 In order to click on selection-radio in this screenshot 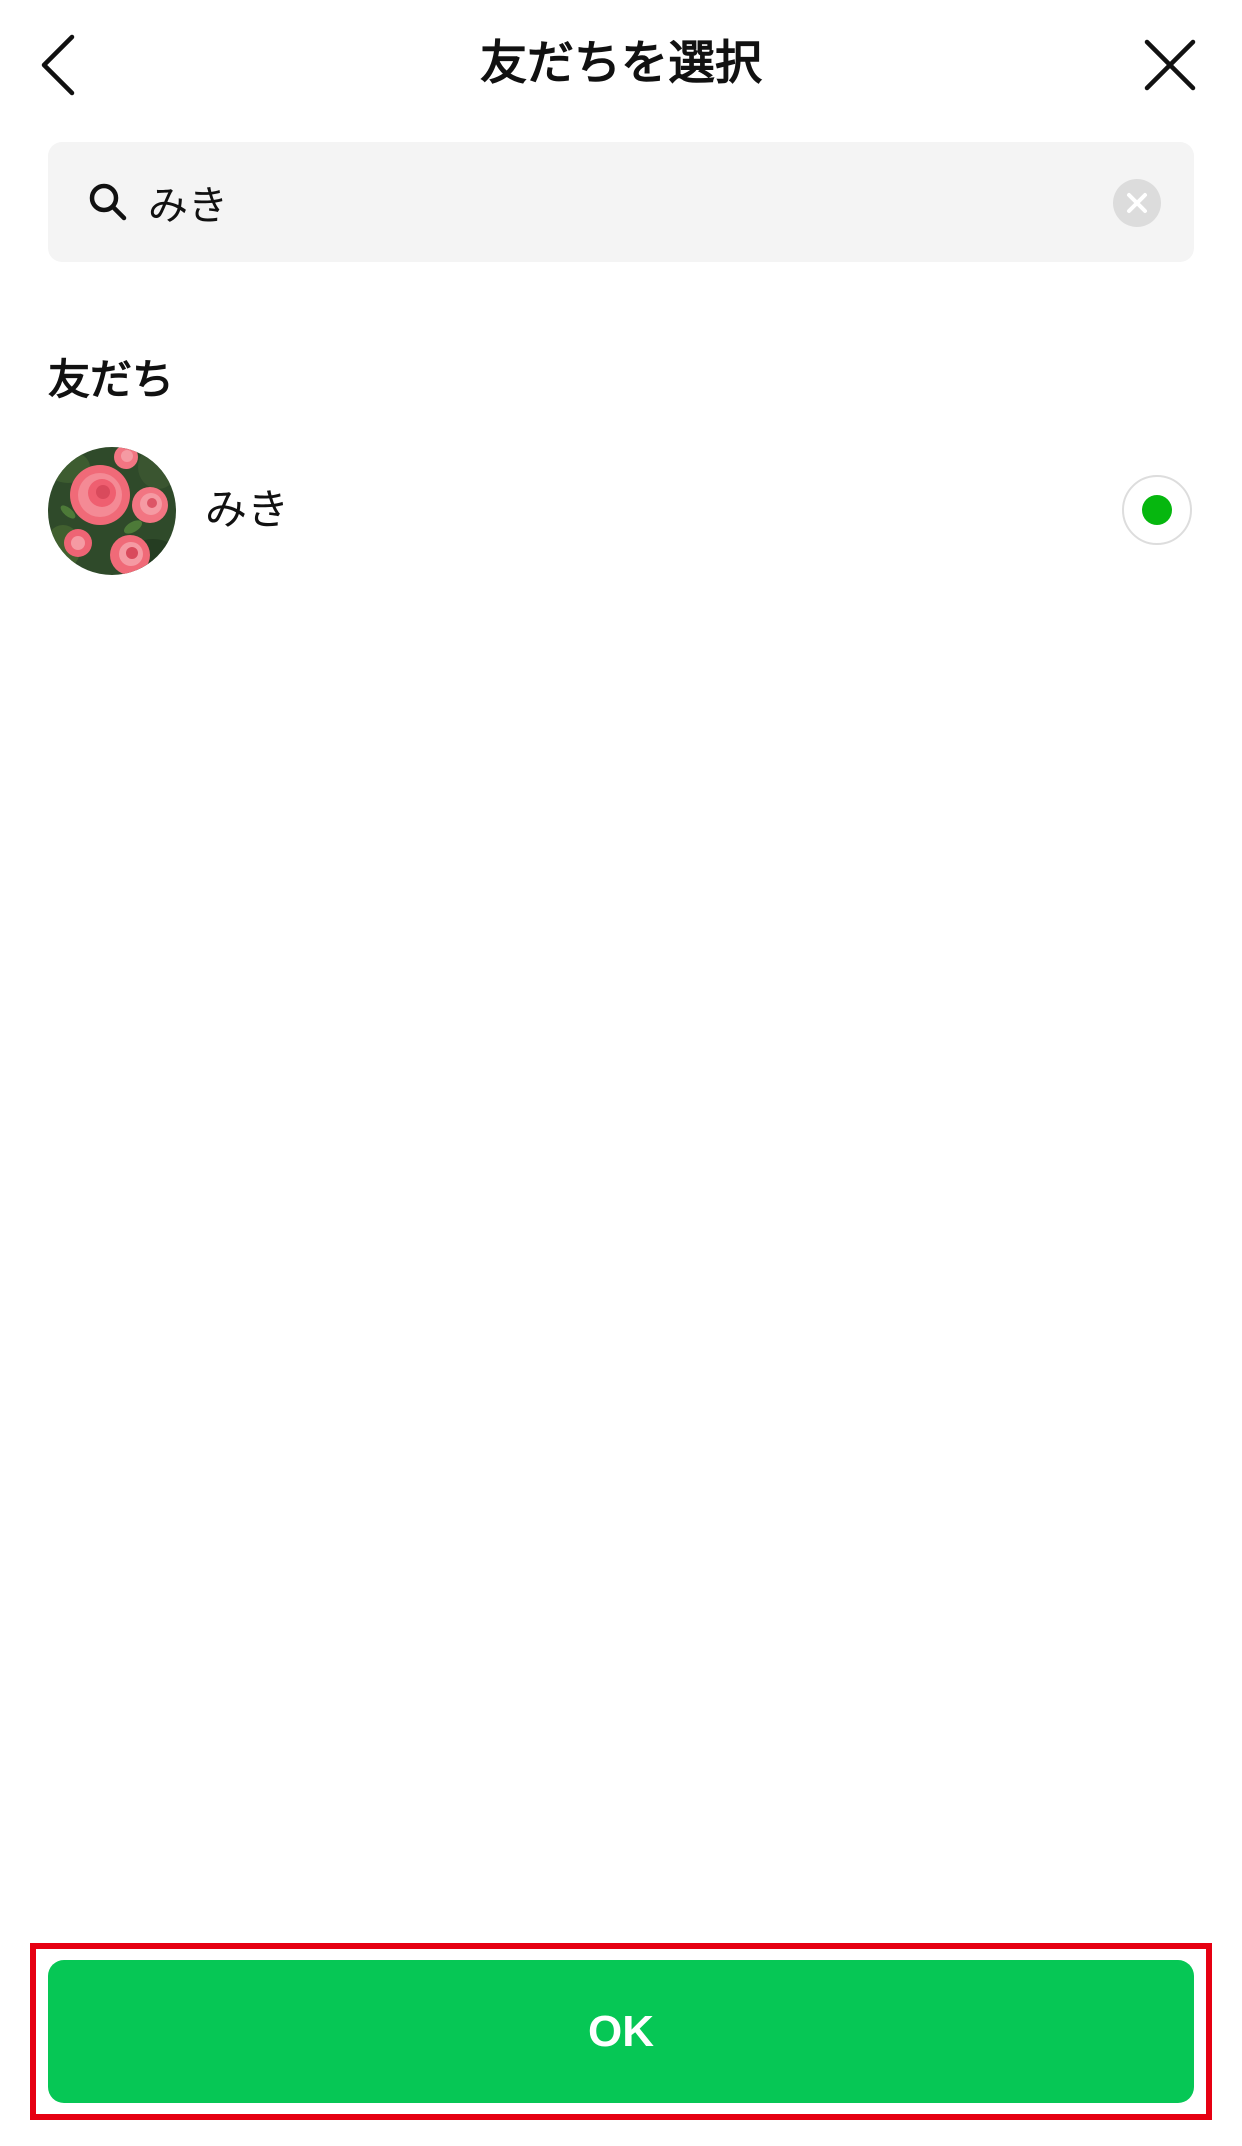, I will do `click(1157, 510)`.